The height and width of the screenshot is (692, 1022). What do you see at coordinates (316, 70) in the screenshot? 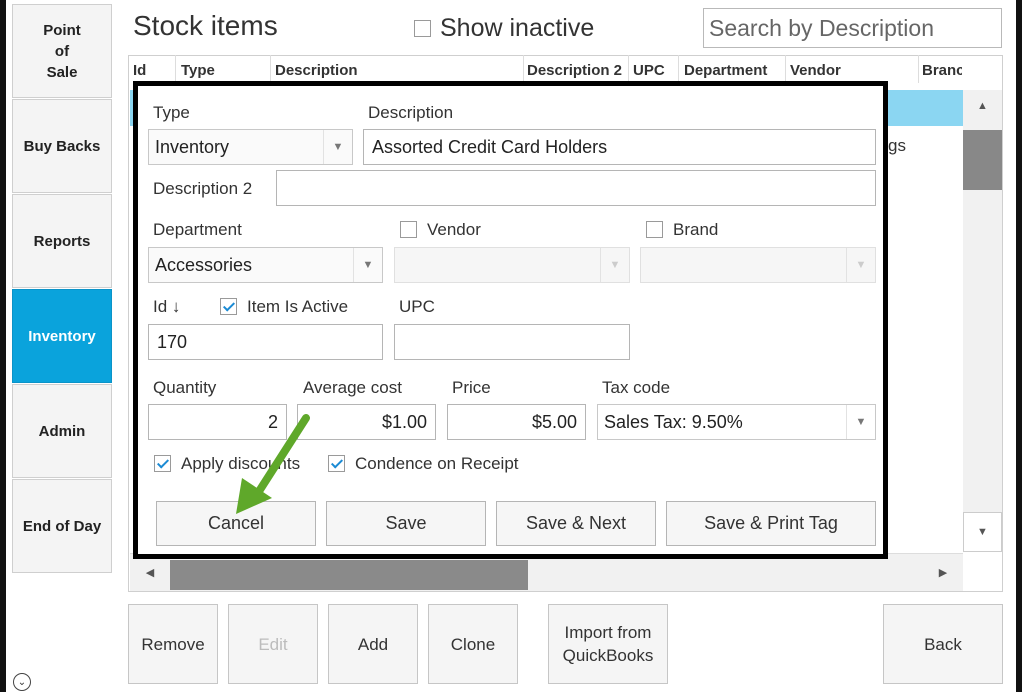
I see `column-header-description: Description` at bounding box center [316, 70].